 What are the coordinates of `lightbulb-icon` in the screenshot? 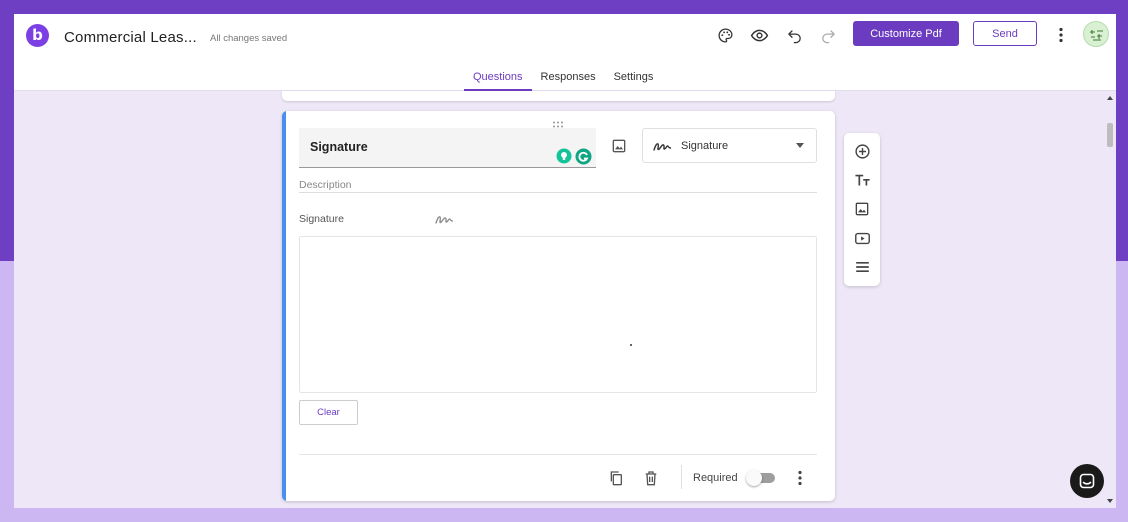 It's located at (564, 156).